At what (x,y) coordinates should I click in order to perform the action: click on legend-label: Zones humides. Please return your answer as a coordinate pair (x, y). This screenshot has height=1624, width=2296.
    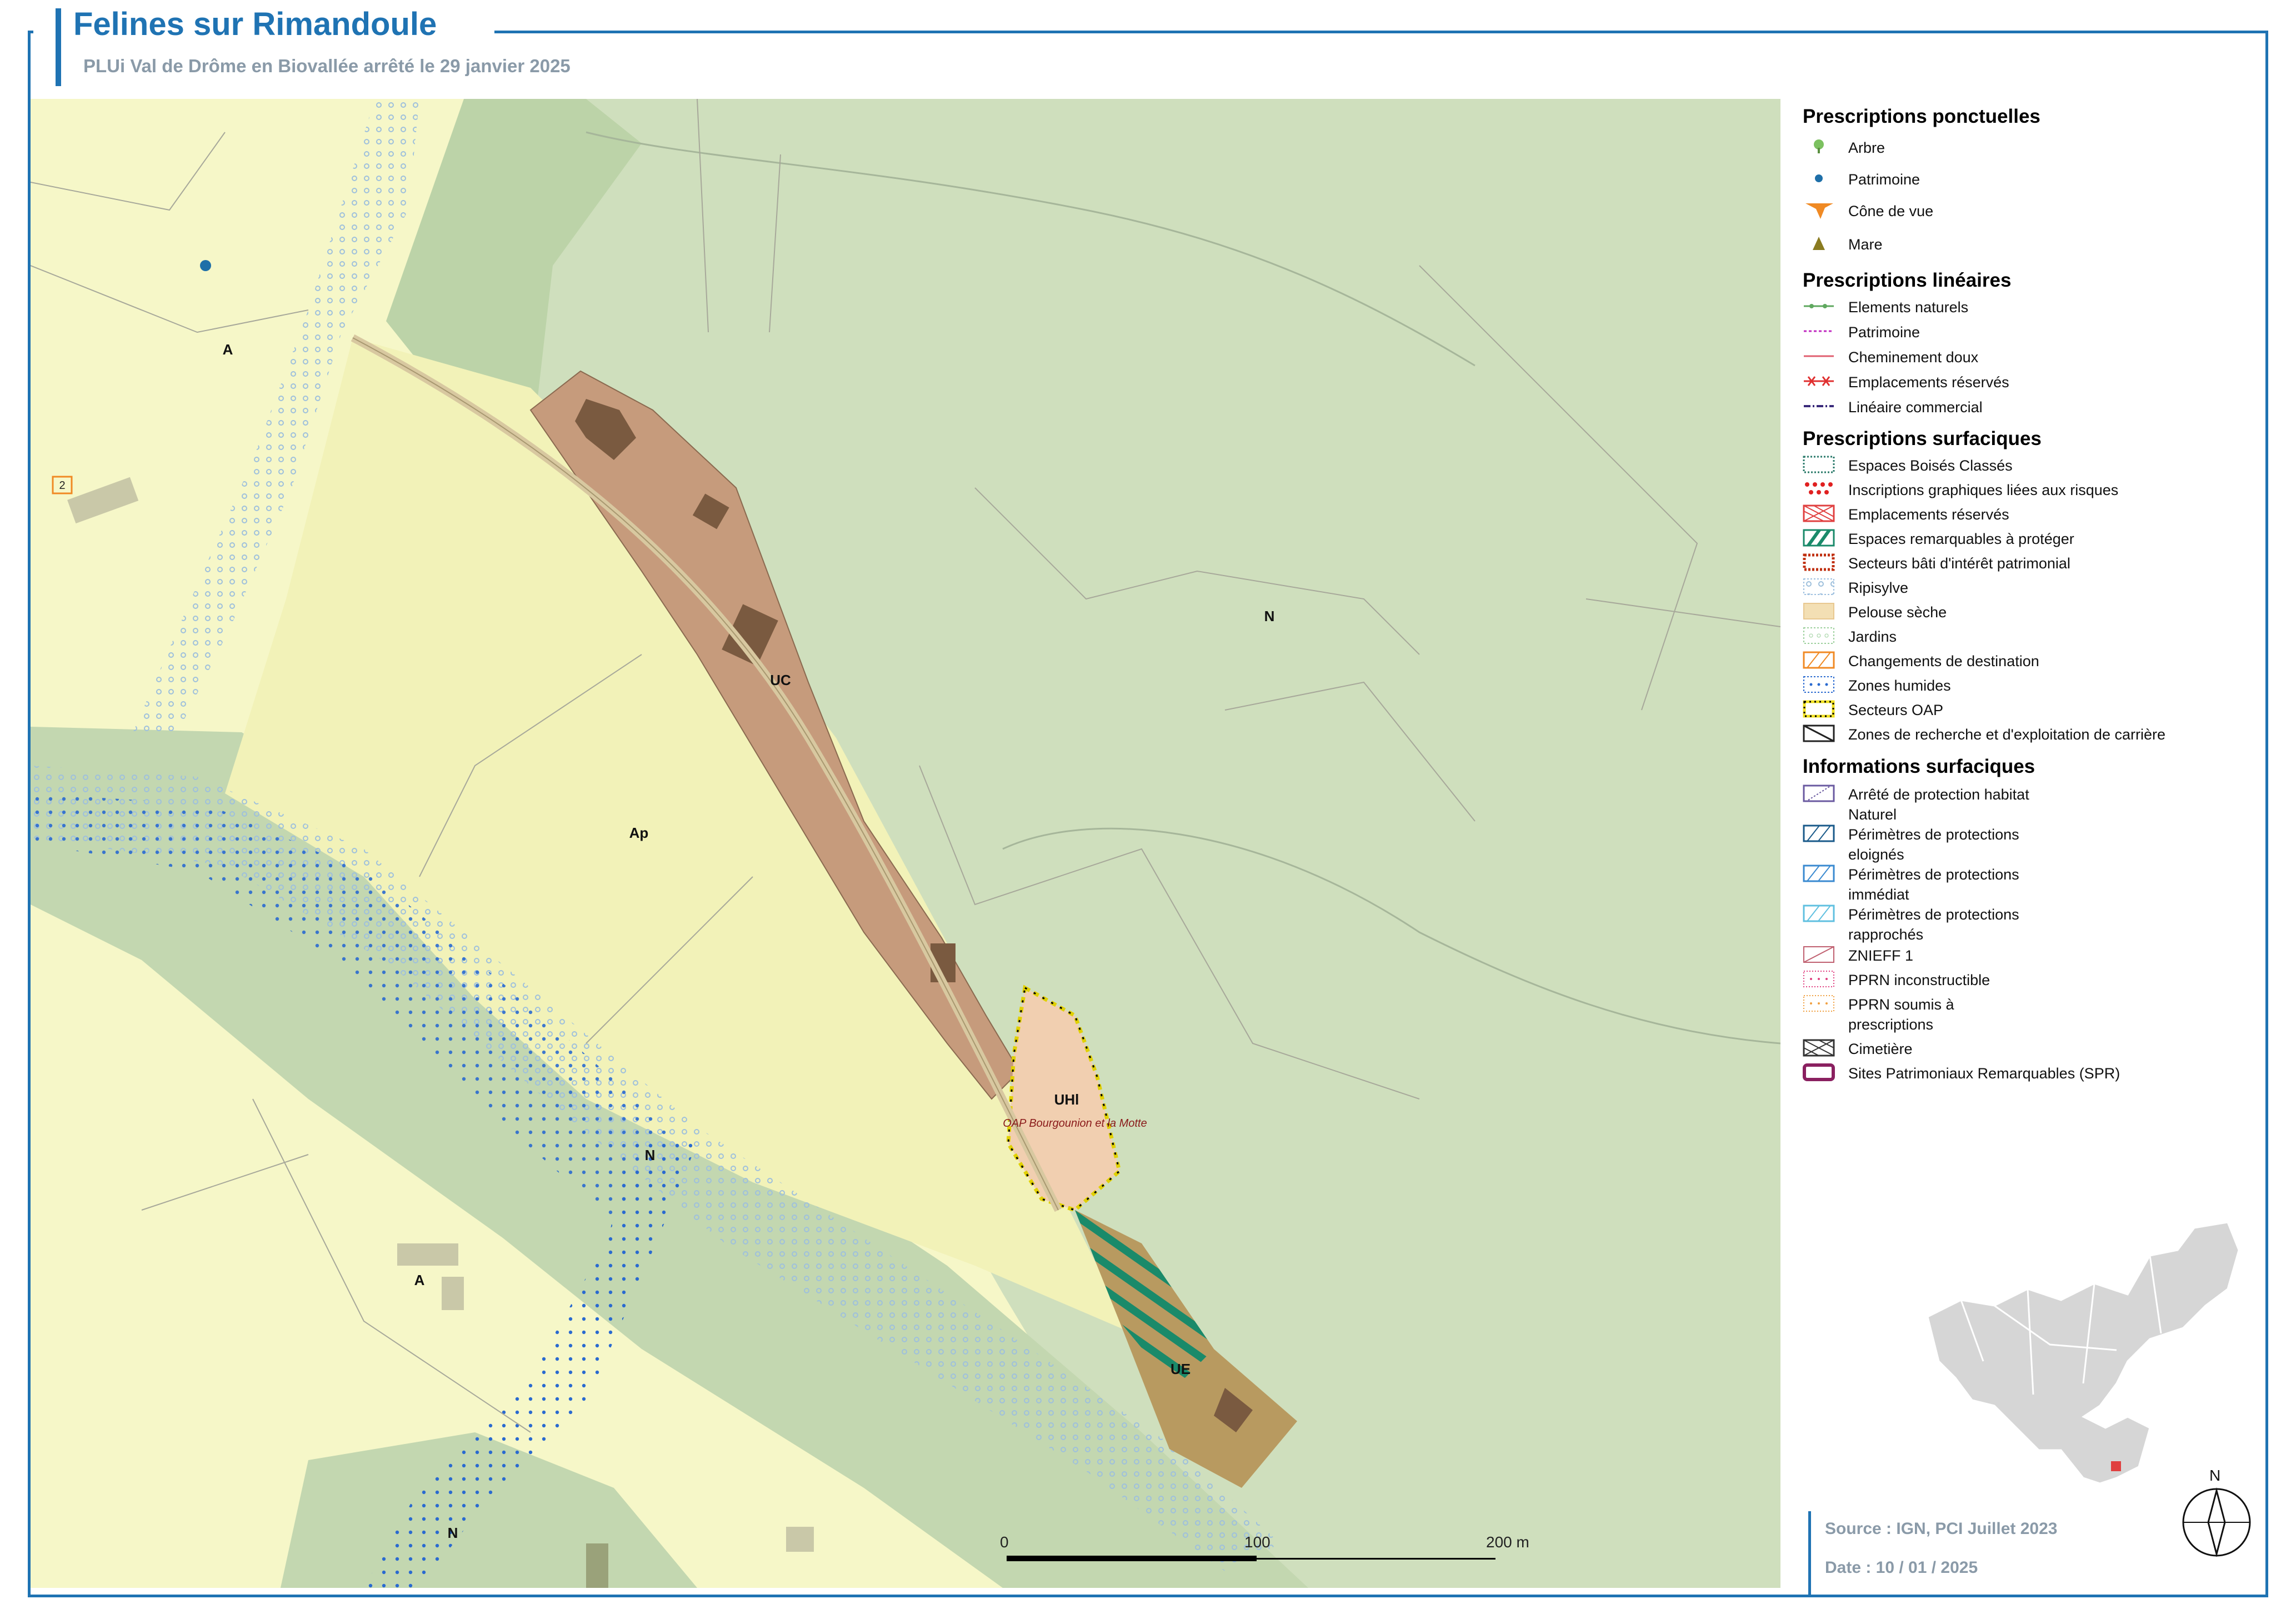
    Looking at the image, I should click on (1899, 685).